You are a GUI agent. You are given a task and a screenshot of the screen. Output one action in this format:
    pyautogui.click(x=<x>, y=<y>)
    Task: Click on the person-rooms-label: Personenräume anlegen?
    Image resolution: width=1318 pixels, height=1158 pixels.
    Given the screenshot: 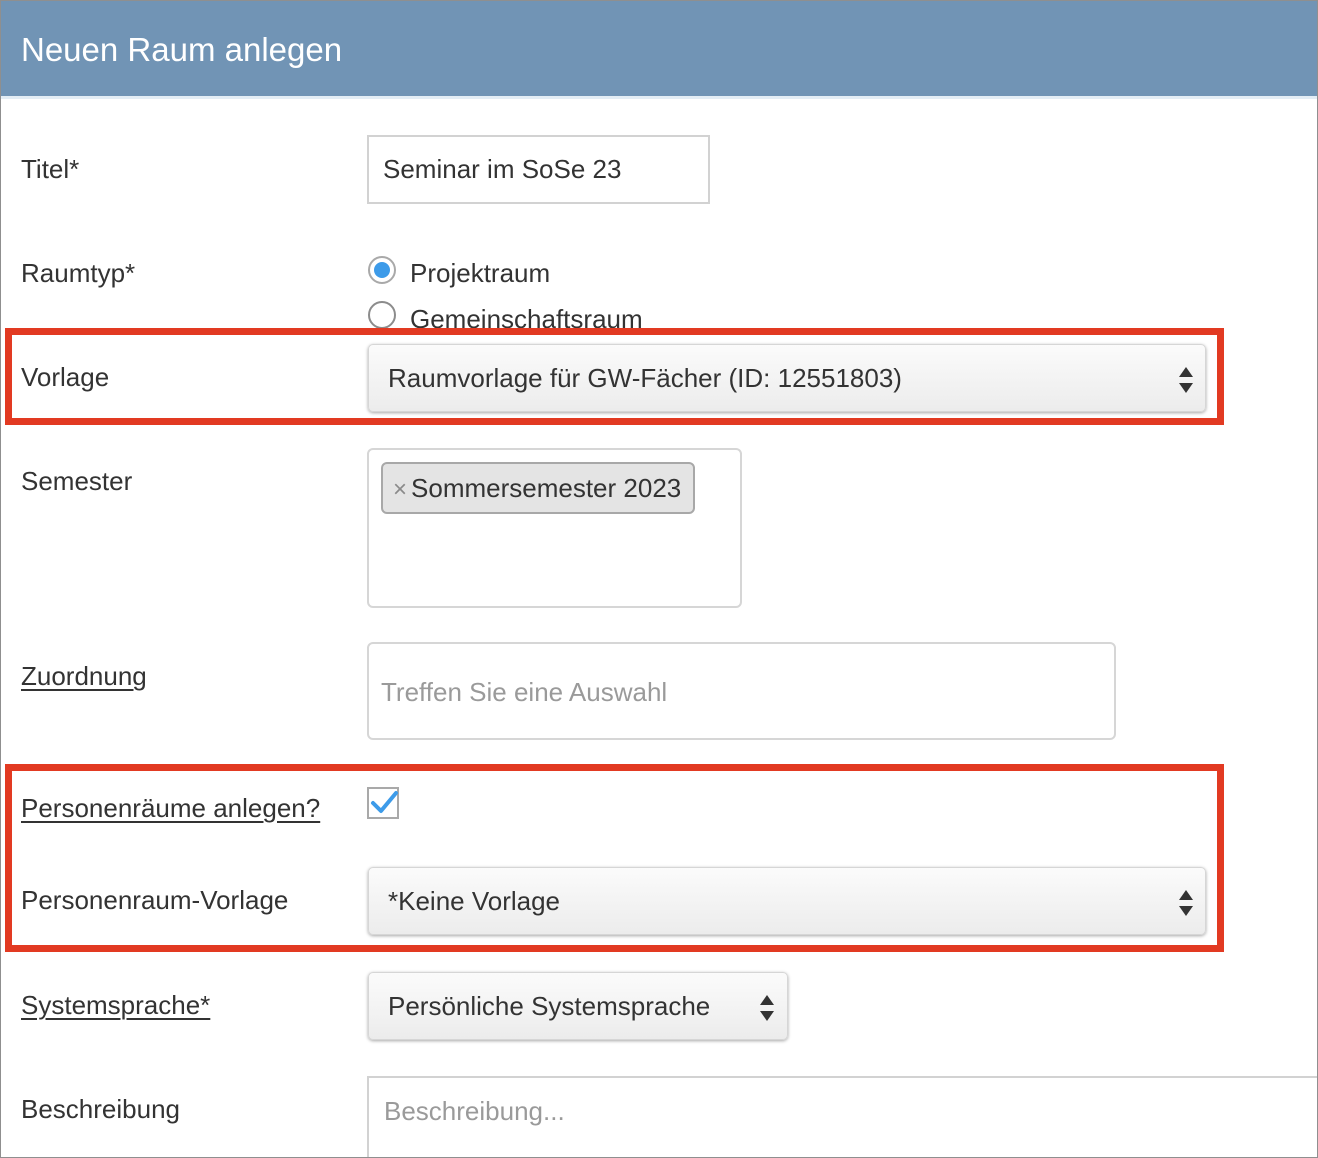 What is the action you would take?
    pyautogui.click(x=170, y=808)
    